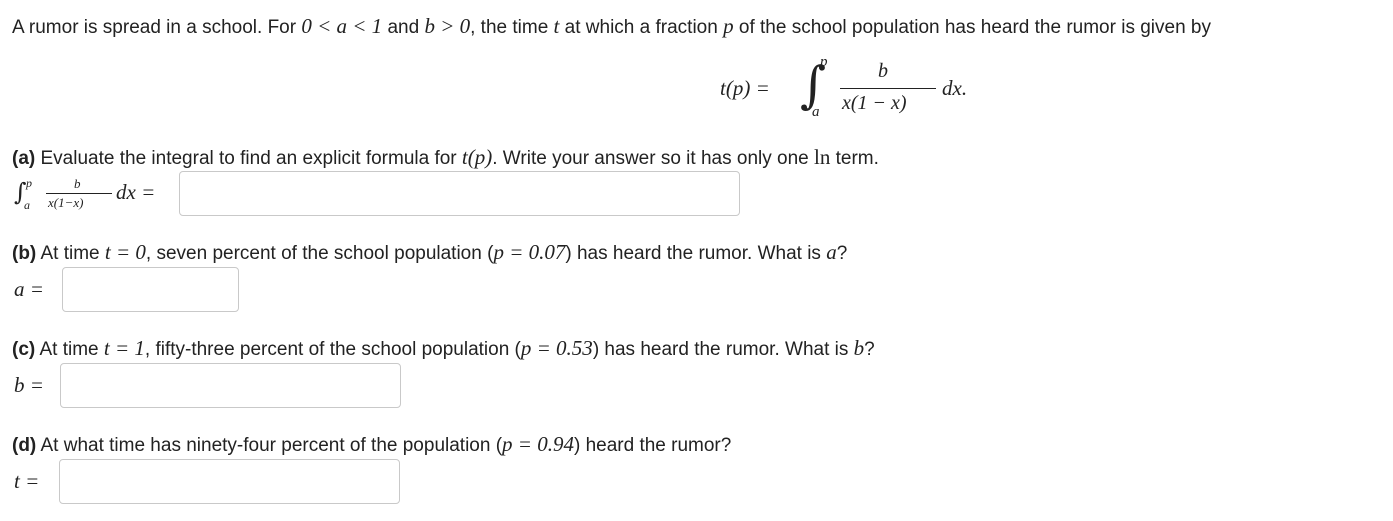  I want to click on answer-fraction-bar, so click(79, 193).